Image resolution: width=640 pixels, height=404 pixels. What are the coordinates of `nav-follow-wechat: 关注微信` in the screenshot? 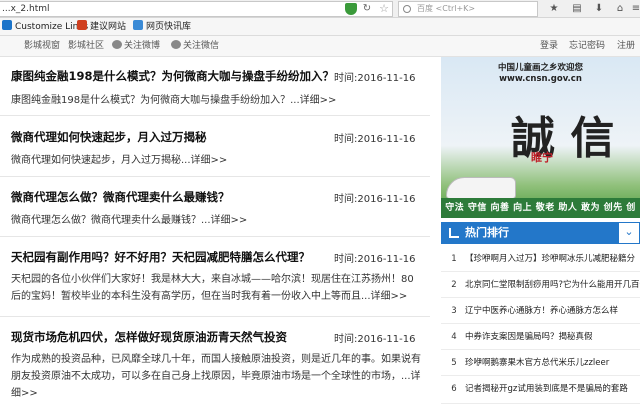 It's located at (195, 46).